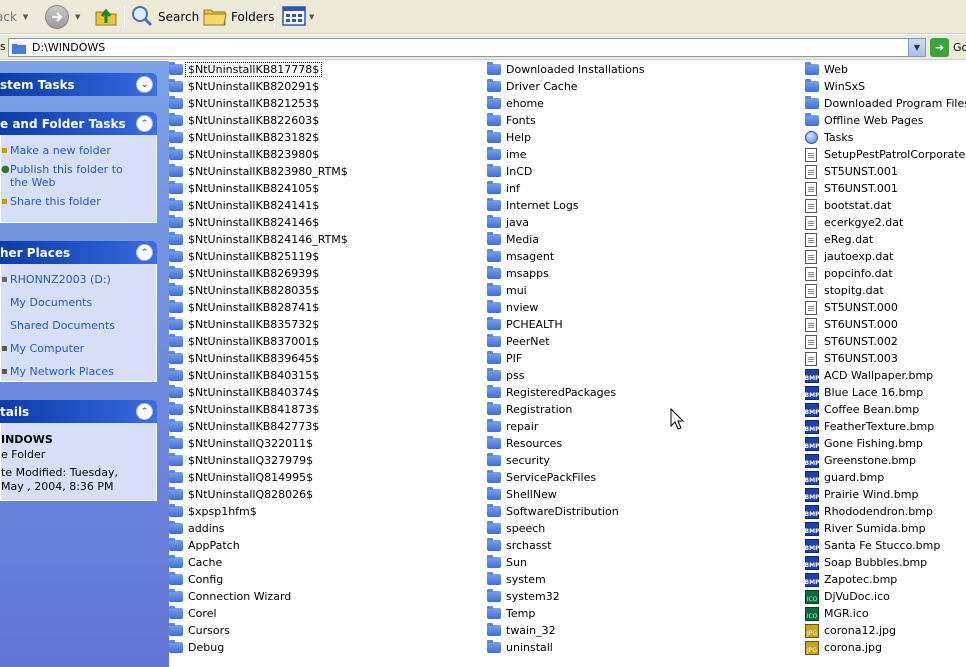 The width and height of the screenshot is (966, 667). Describe the element at coordinates (245, 205) in the screenshot. I see `file-item: $NtUninstallKB824141$` at that location.